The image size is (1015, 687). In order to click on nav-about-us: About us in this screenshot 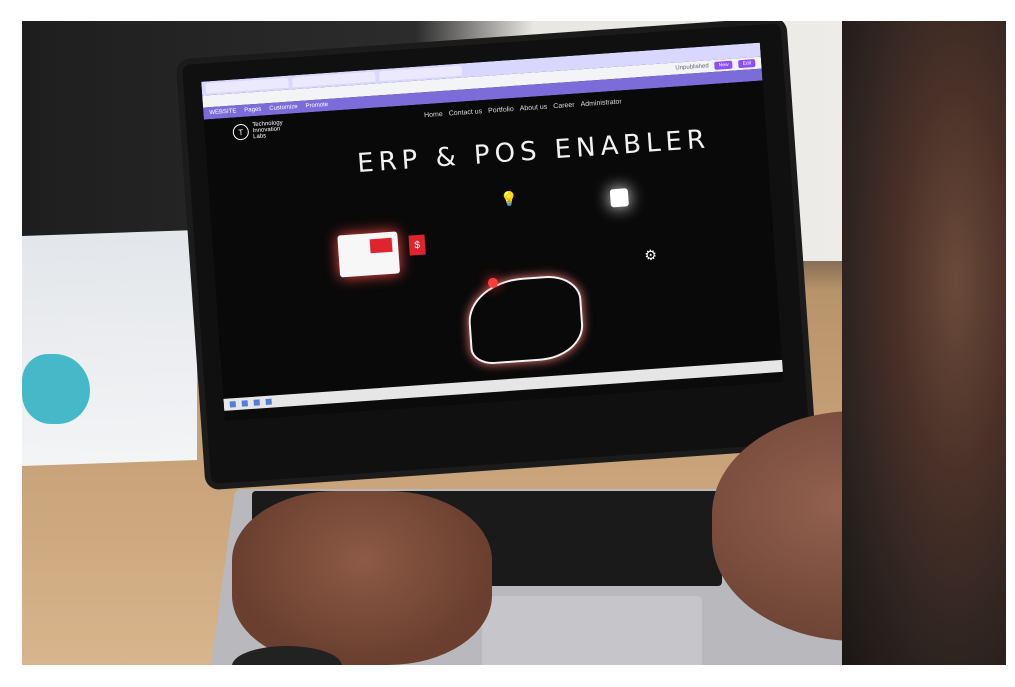, I will do `click(533, 108)`.